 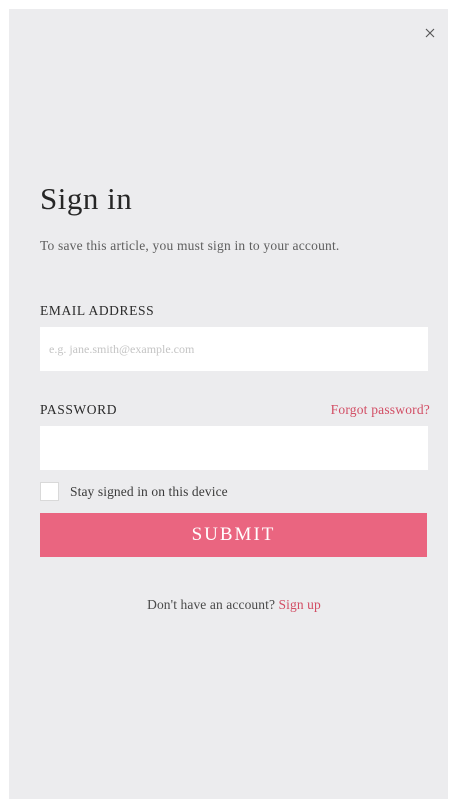 What do you see at coordinates (233, 535) in the screenshot?
I see `submit-button: SUBMIT` at bounding box center [233, 535].